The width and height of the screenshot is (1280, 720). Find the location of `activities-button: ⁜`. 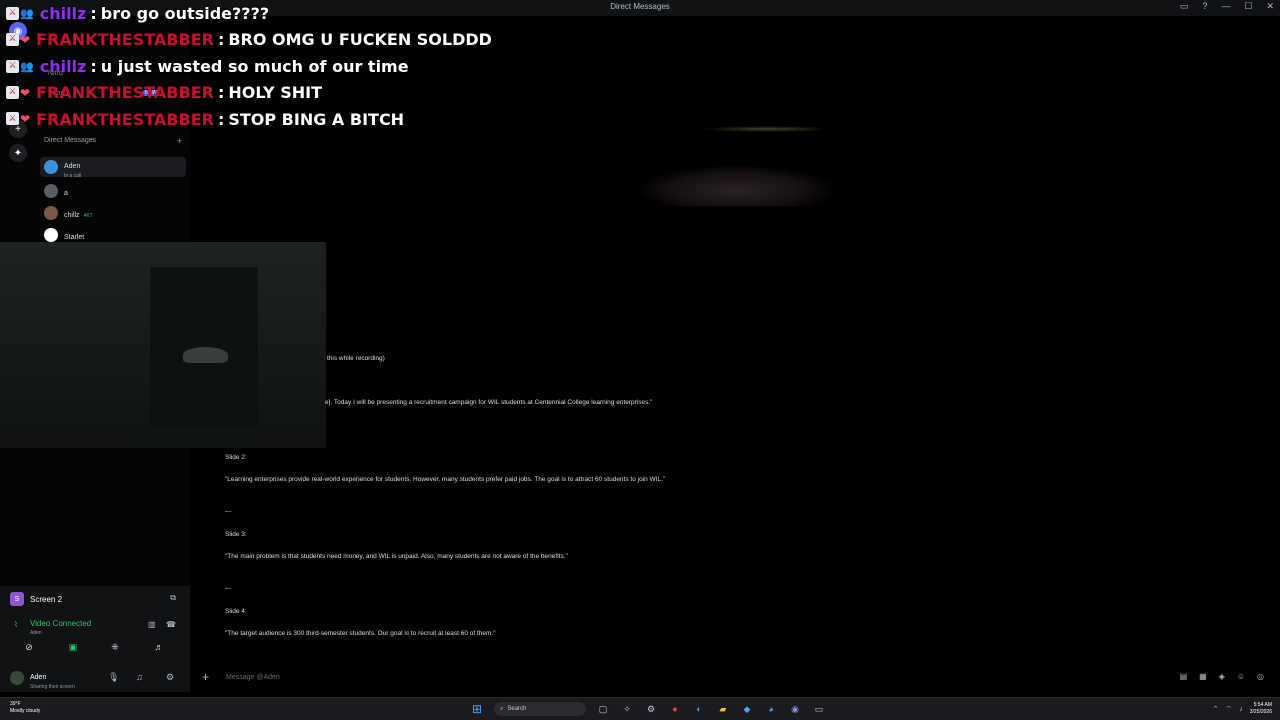

activities-button: ⁜ is located at coordinates (115, 649).